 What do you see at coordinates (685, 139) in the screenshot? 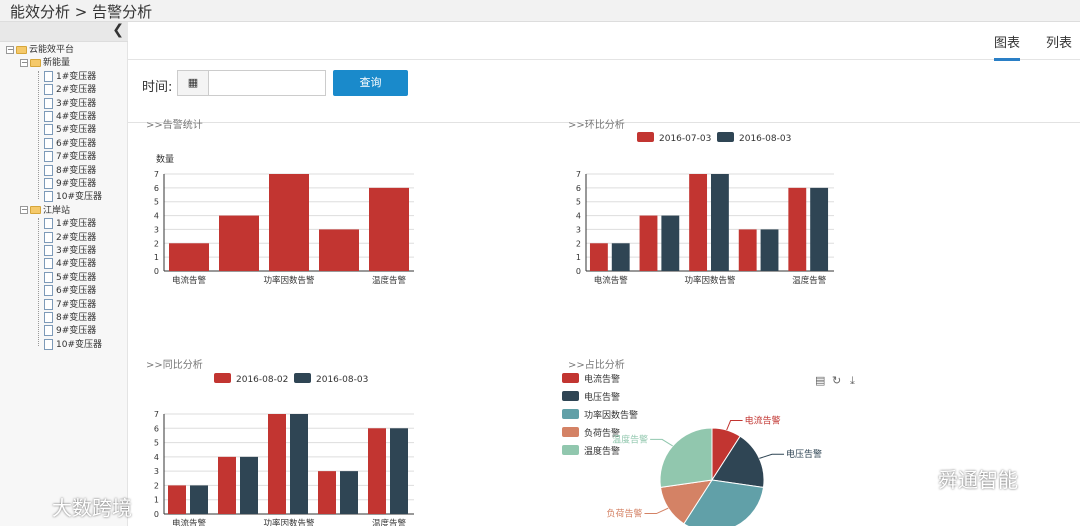
I see `legend-label: 2016-07-03` at bounding box center [685, 139].